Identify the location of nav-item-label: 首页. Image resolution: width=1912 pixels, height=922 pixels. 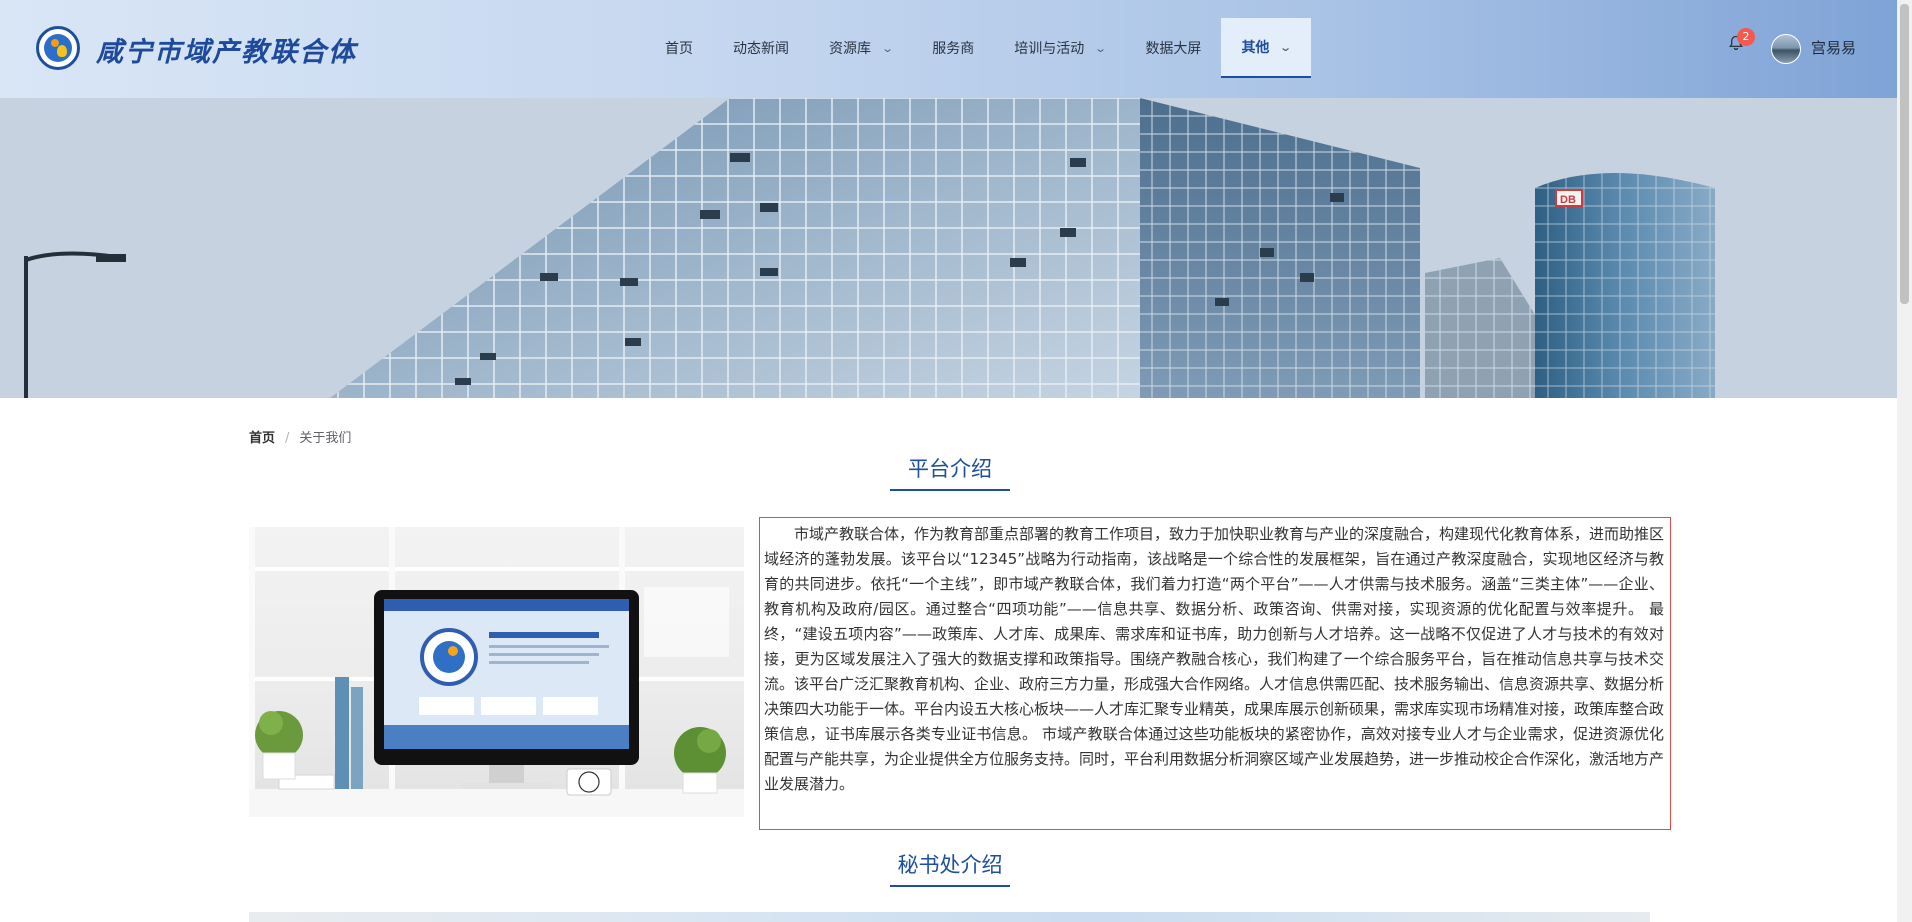
(679, 49).